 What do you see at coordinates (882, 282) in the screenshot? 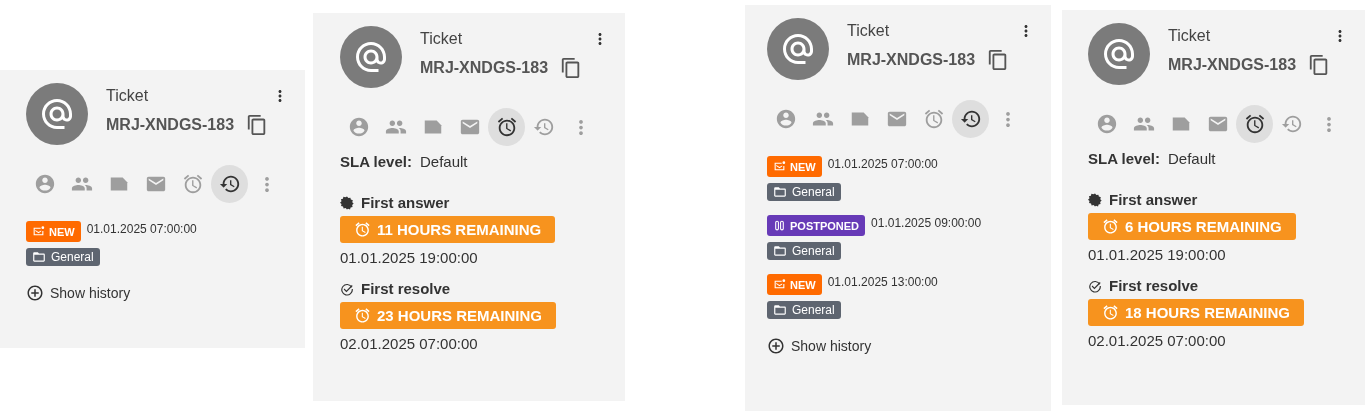
I see `entry-timestamp: 01.01.2025 13:00:00` at bounding box center [882, 282].